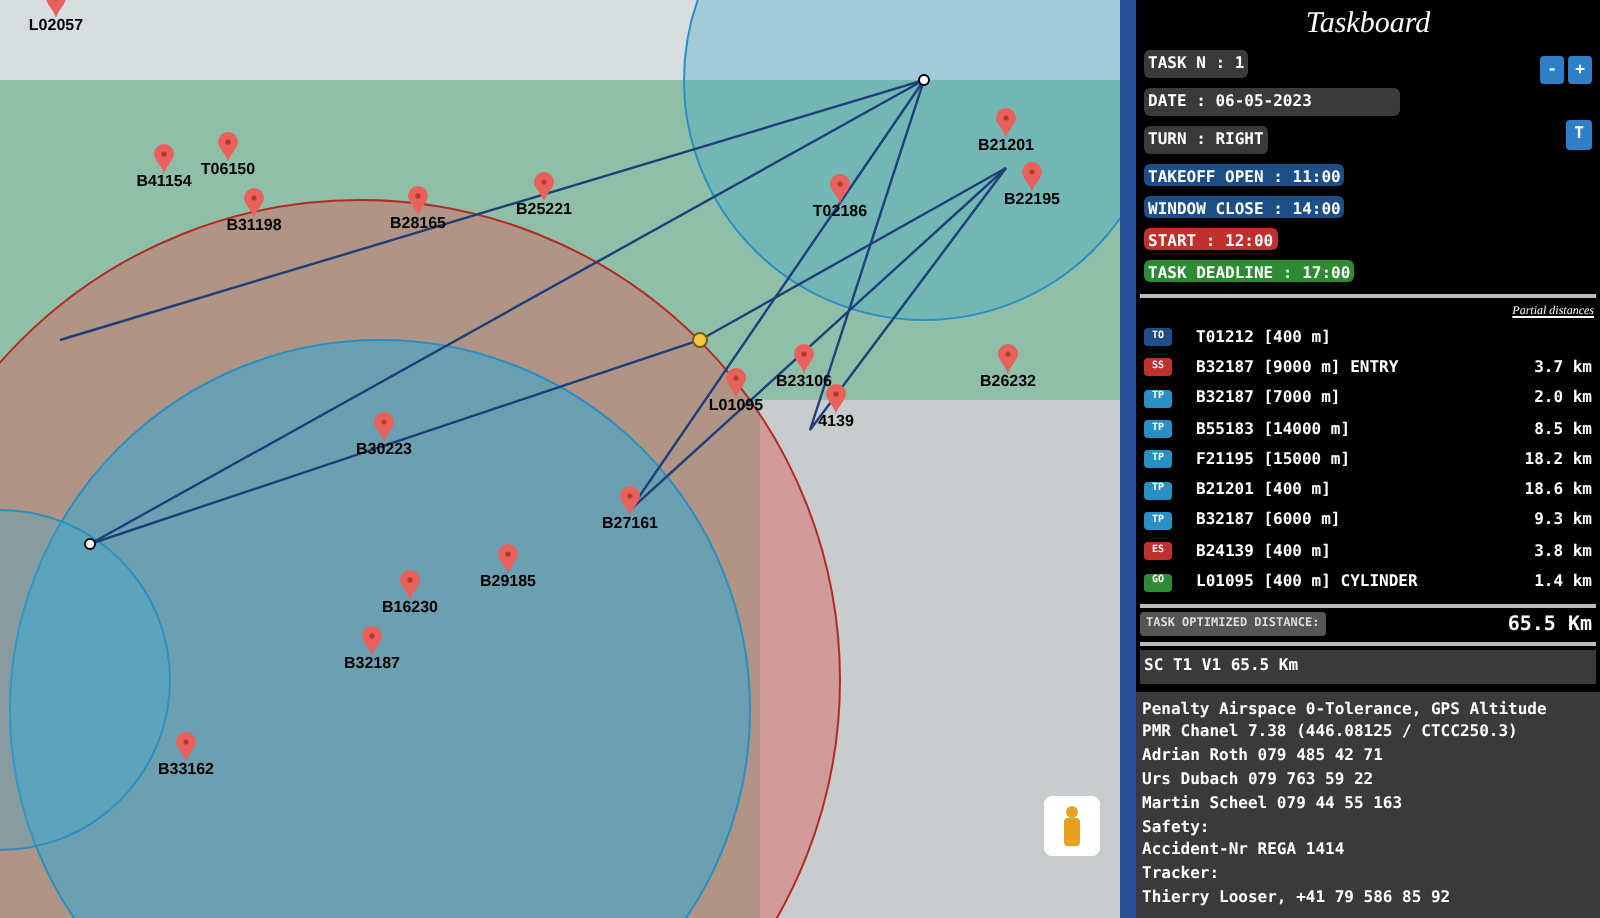  What do you see at coordinates (1273, 459) in the screenshot?
I see `turnpoint-name: F21195 [15000 m]` at bounding box center [1273, 459].